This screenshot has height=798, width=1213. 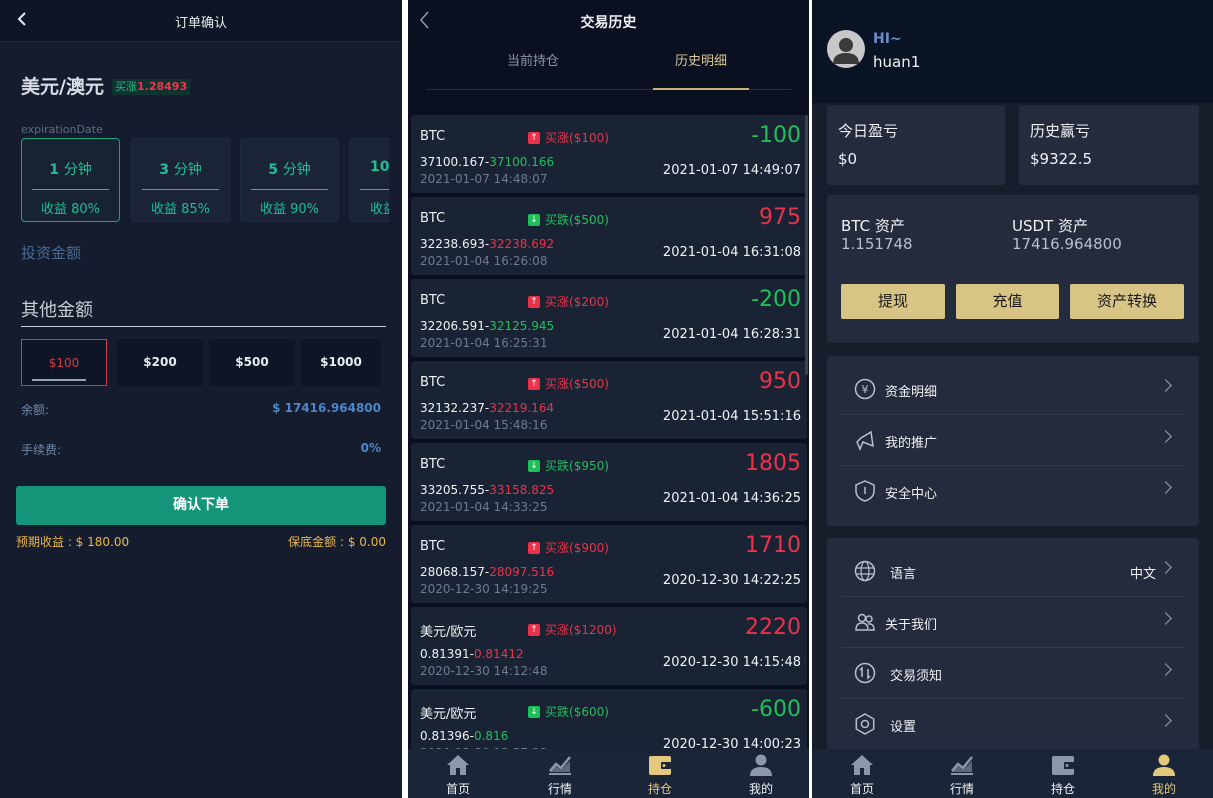 What do you see at coordinates (484, 507) in the screenshot?
I see `open-time: 2021-01-04 14:33:25` at bounding box center [484, 507].